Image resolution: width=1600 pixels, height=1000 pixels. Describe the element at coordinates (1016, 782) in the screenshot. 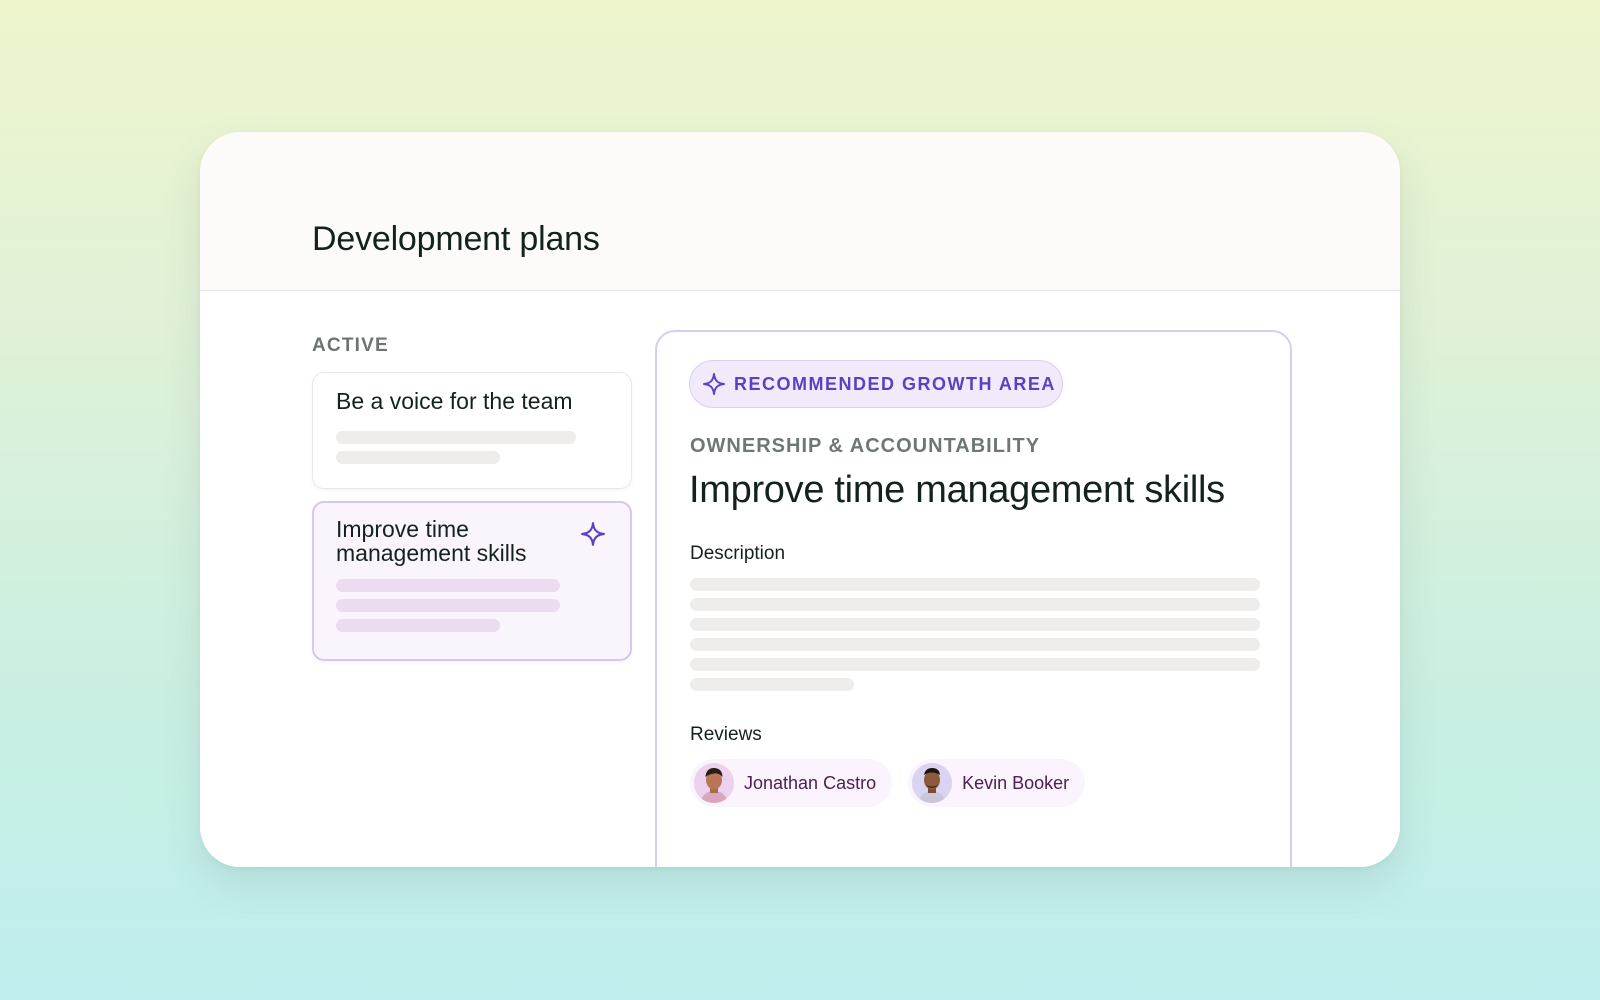

I see `reviewer-name: Kevin Booker` at that location.